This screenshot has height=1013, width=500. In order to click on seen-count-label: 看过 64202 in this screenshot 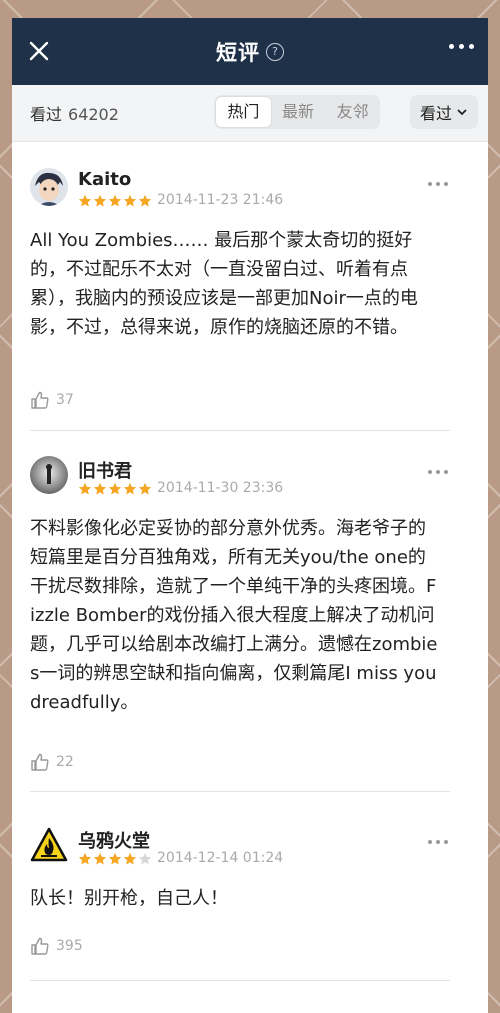, I will do `click(74, 114)`.